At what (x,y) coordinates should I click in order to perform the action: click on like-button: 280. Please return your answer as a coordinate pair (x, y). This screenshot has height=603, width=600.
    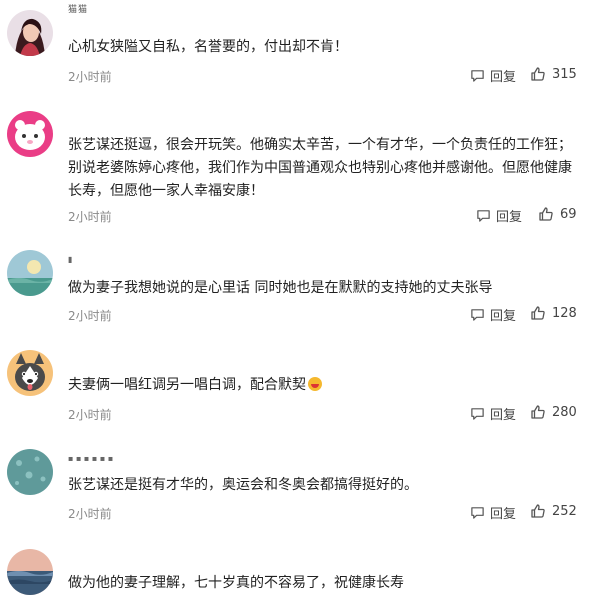
    Looking at the image, I should click on (553, 412).